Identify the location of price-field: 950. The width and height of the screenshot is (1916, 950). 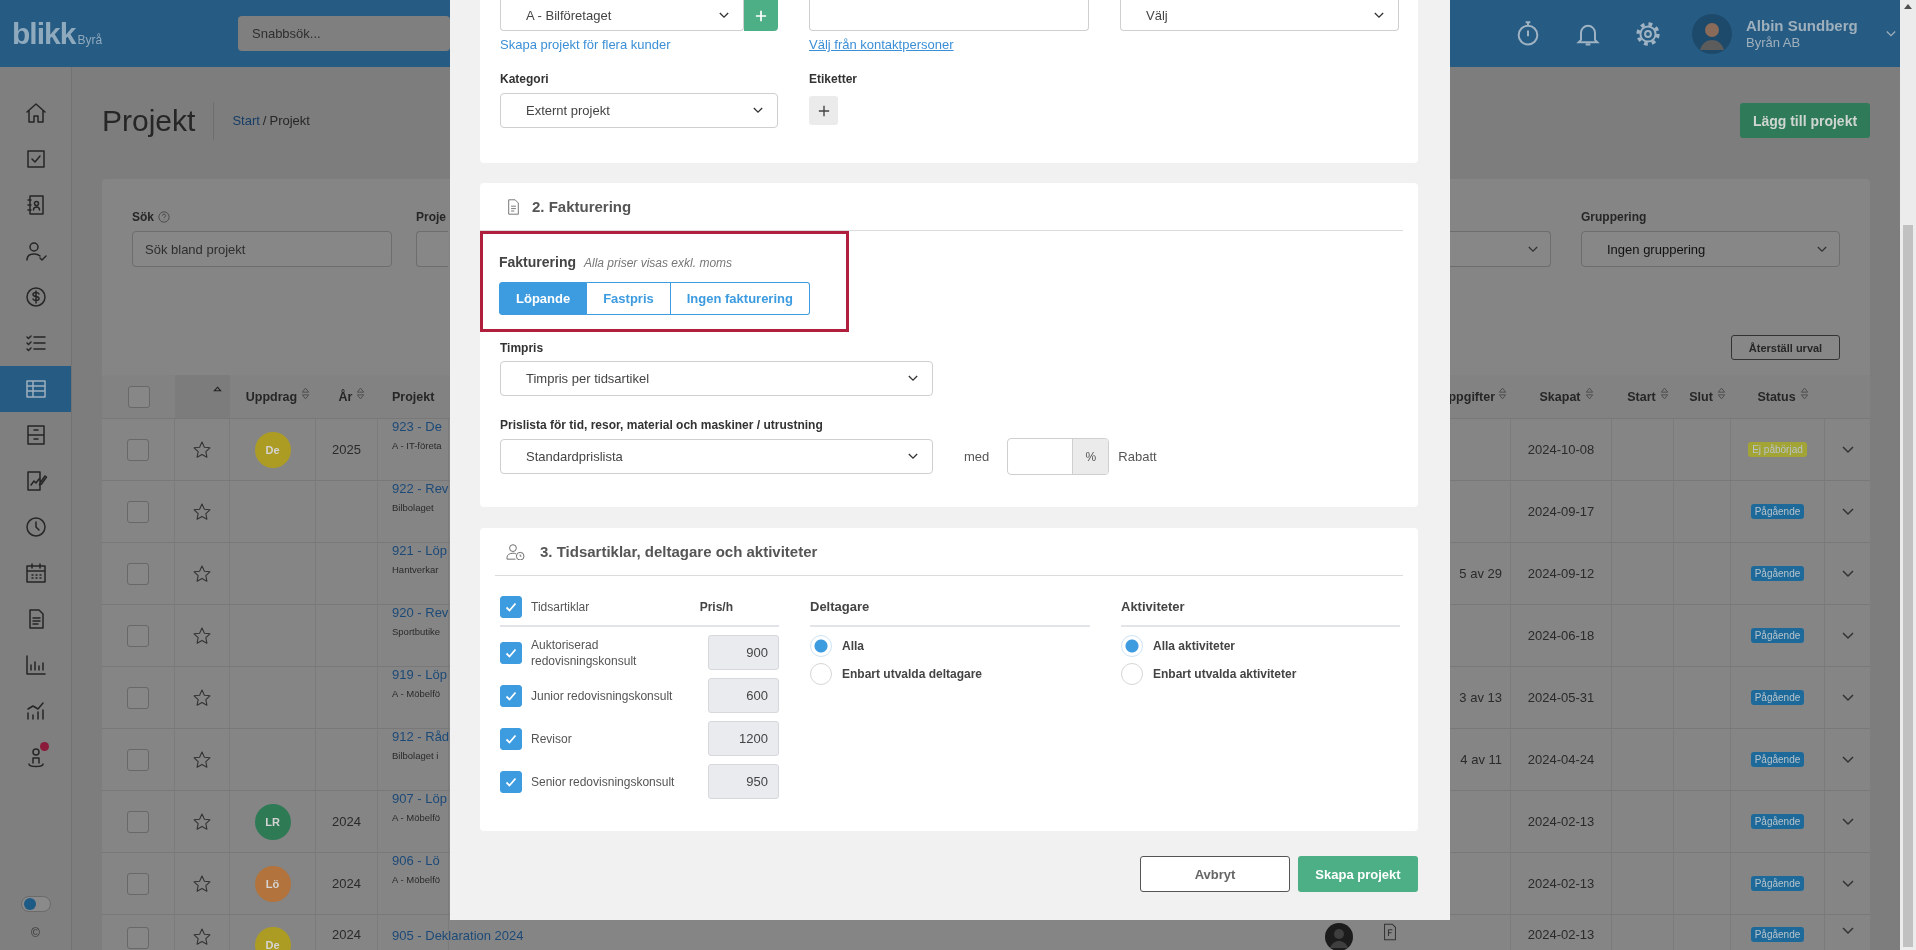
(743, 781).